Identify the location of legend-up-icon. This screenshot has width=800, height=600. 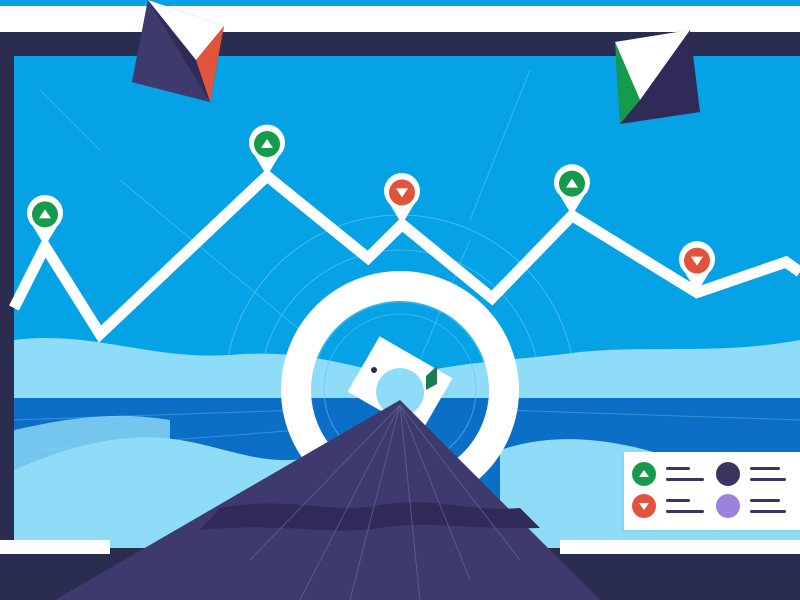
(644, 474).